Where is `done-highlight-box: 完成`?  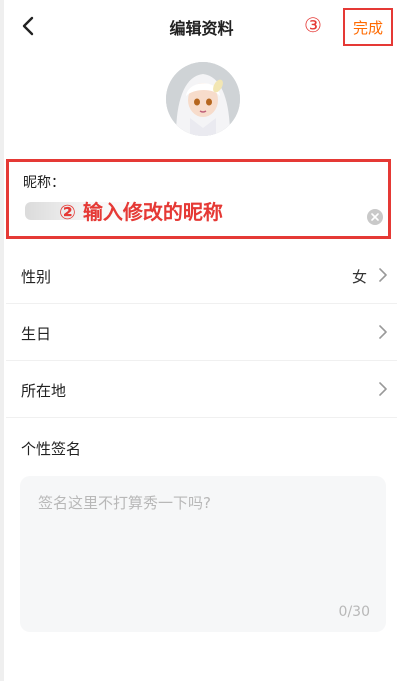 done-highlight-box: 完成 is located at coordinates (368, 27).